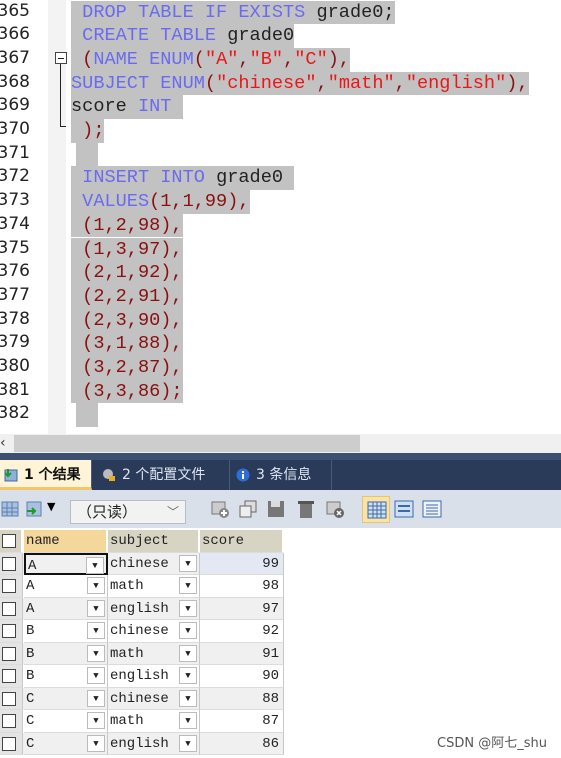 This screenshot has height=758, width=561. What do you see at coordinates (242, 676) in the screenshot?
I see `score-cell: 90` at bounding box center [242, 676].